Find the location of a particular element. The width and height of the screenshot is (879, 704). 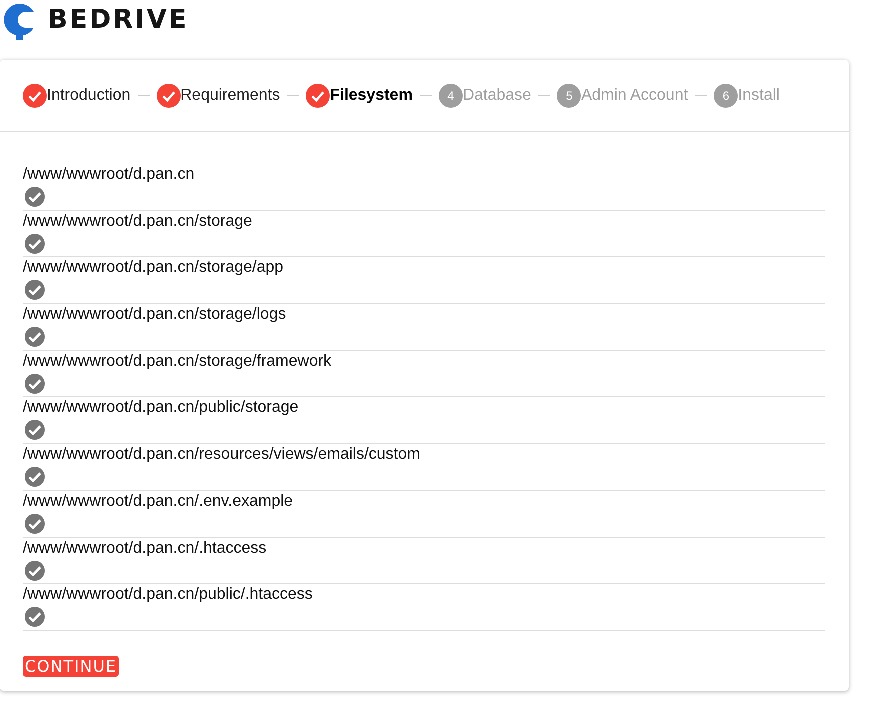

step-label: Introduction is located at coordinates (89, 95).